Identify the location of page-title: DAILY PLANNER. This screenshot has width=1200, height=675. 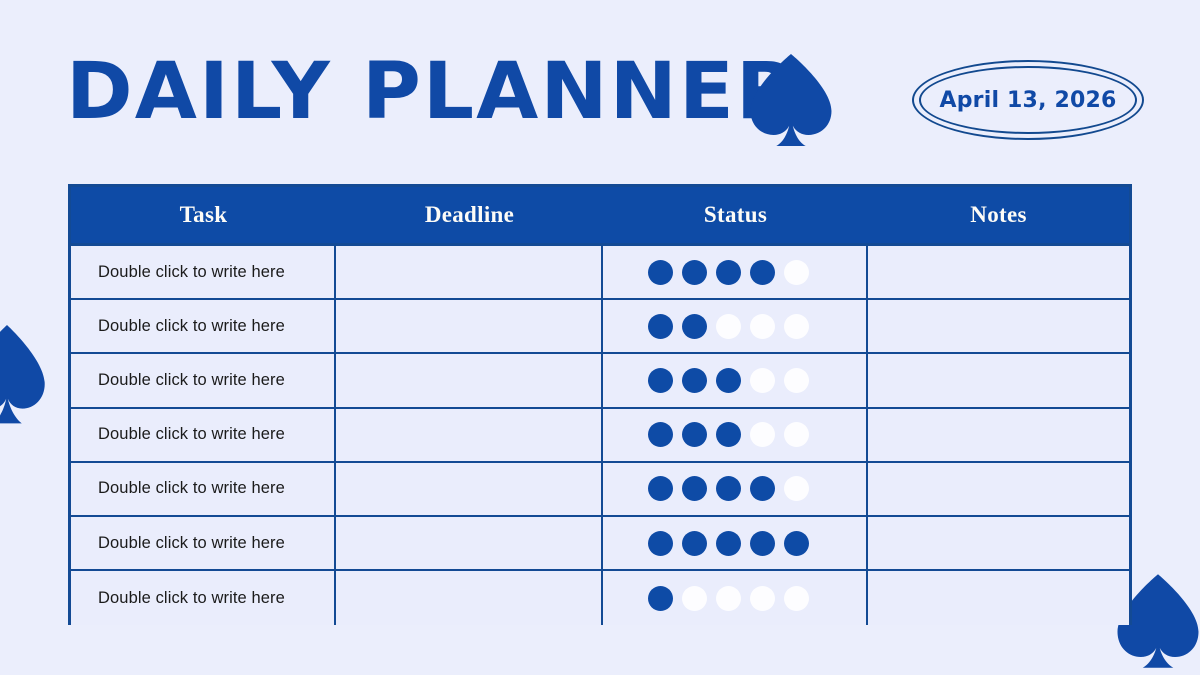
(433, 92).